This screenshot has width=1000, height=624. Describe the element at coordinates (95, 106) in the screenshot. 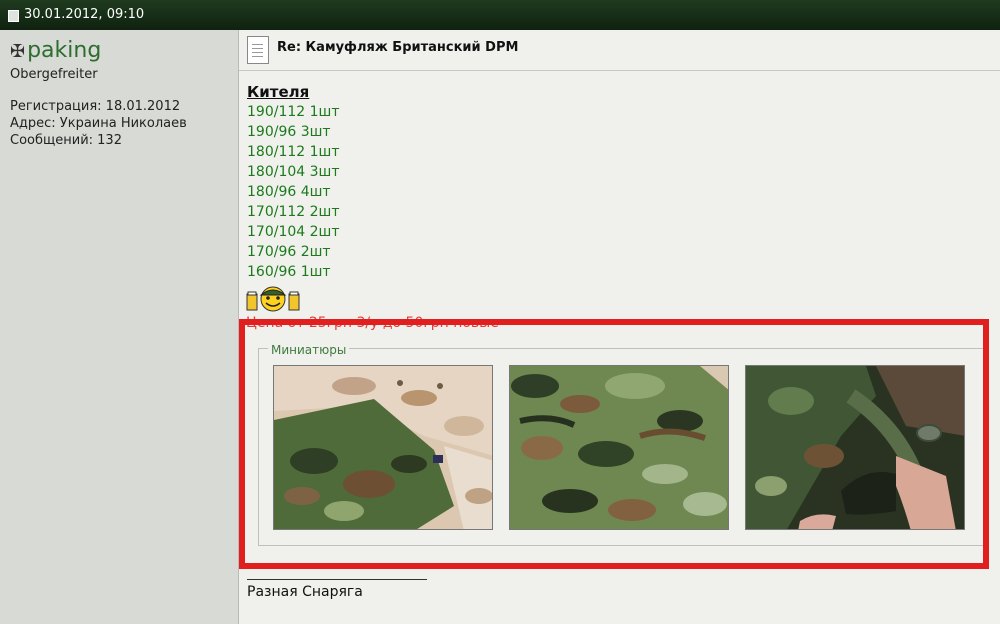

I see `author-registration: Регистрация: 18.01.2012` at that location.